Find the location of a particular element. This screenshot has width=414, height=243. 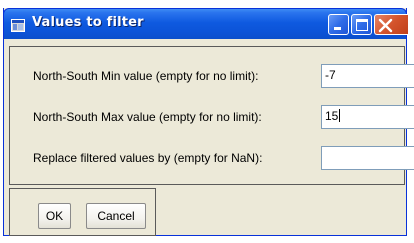

ns-max-value: 15 is located at coordinates (332, 116).